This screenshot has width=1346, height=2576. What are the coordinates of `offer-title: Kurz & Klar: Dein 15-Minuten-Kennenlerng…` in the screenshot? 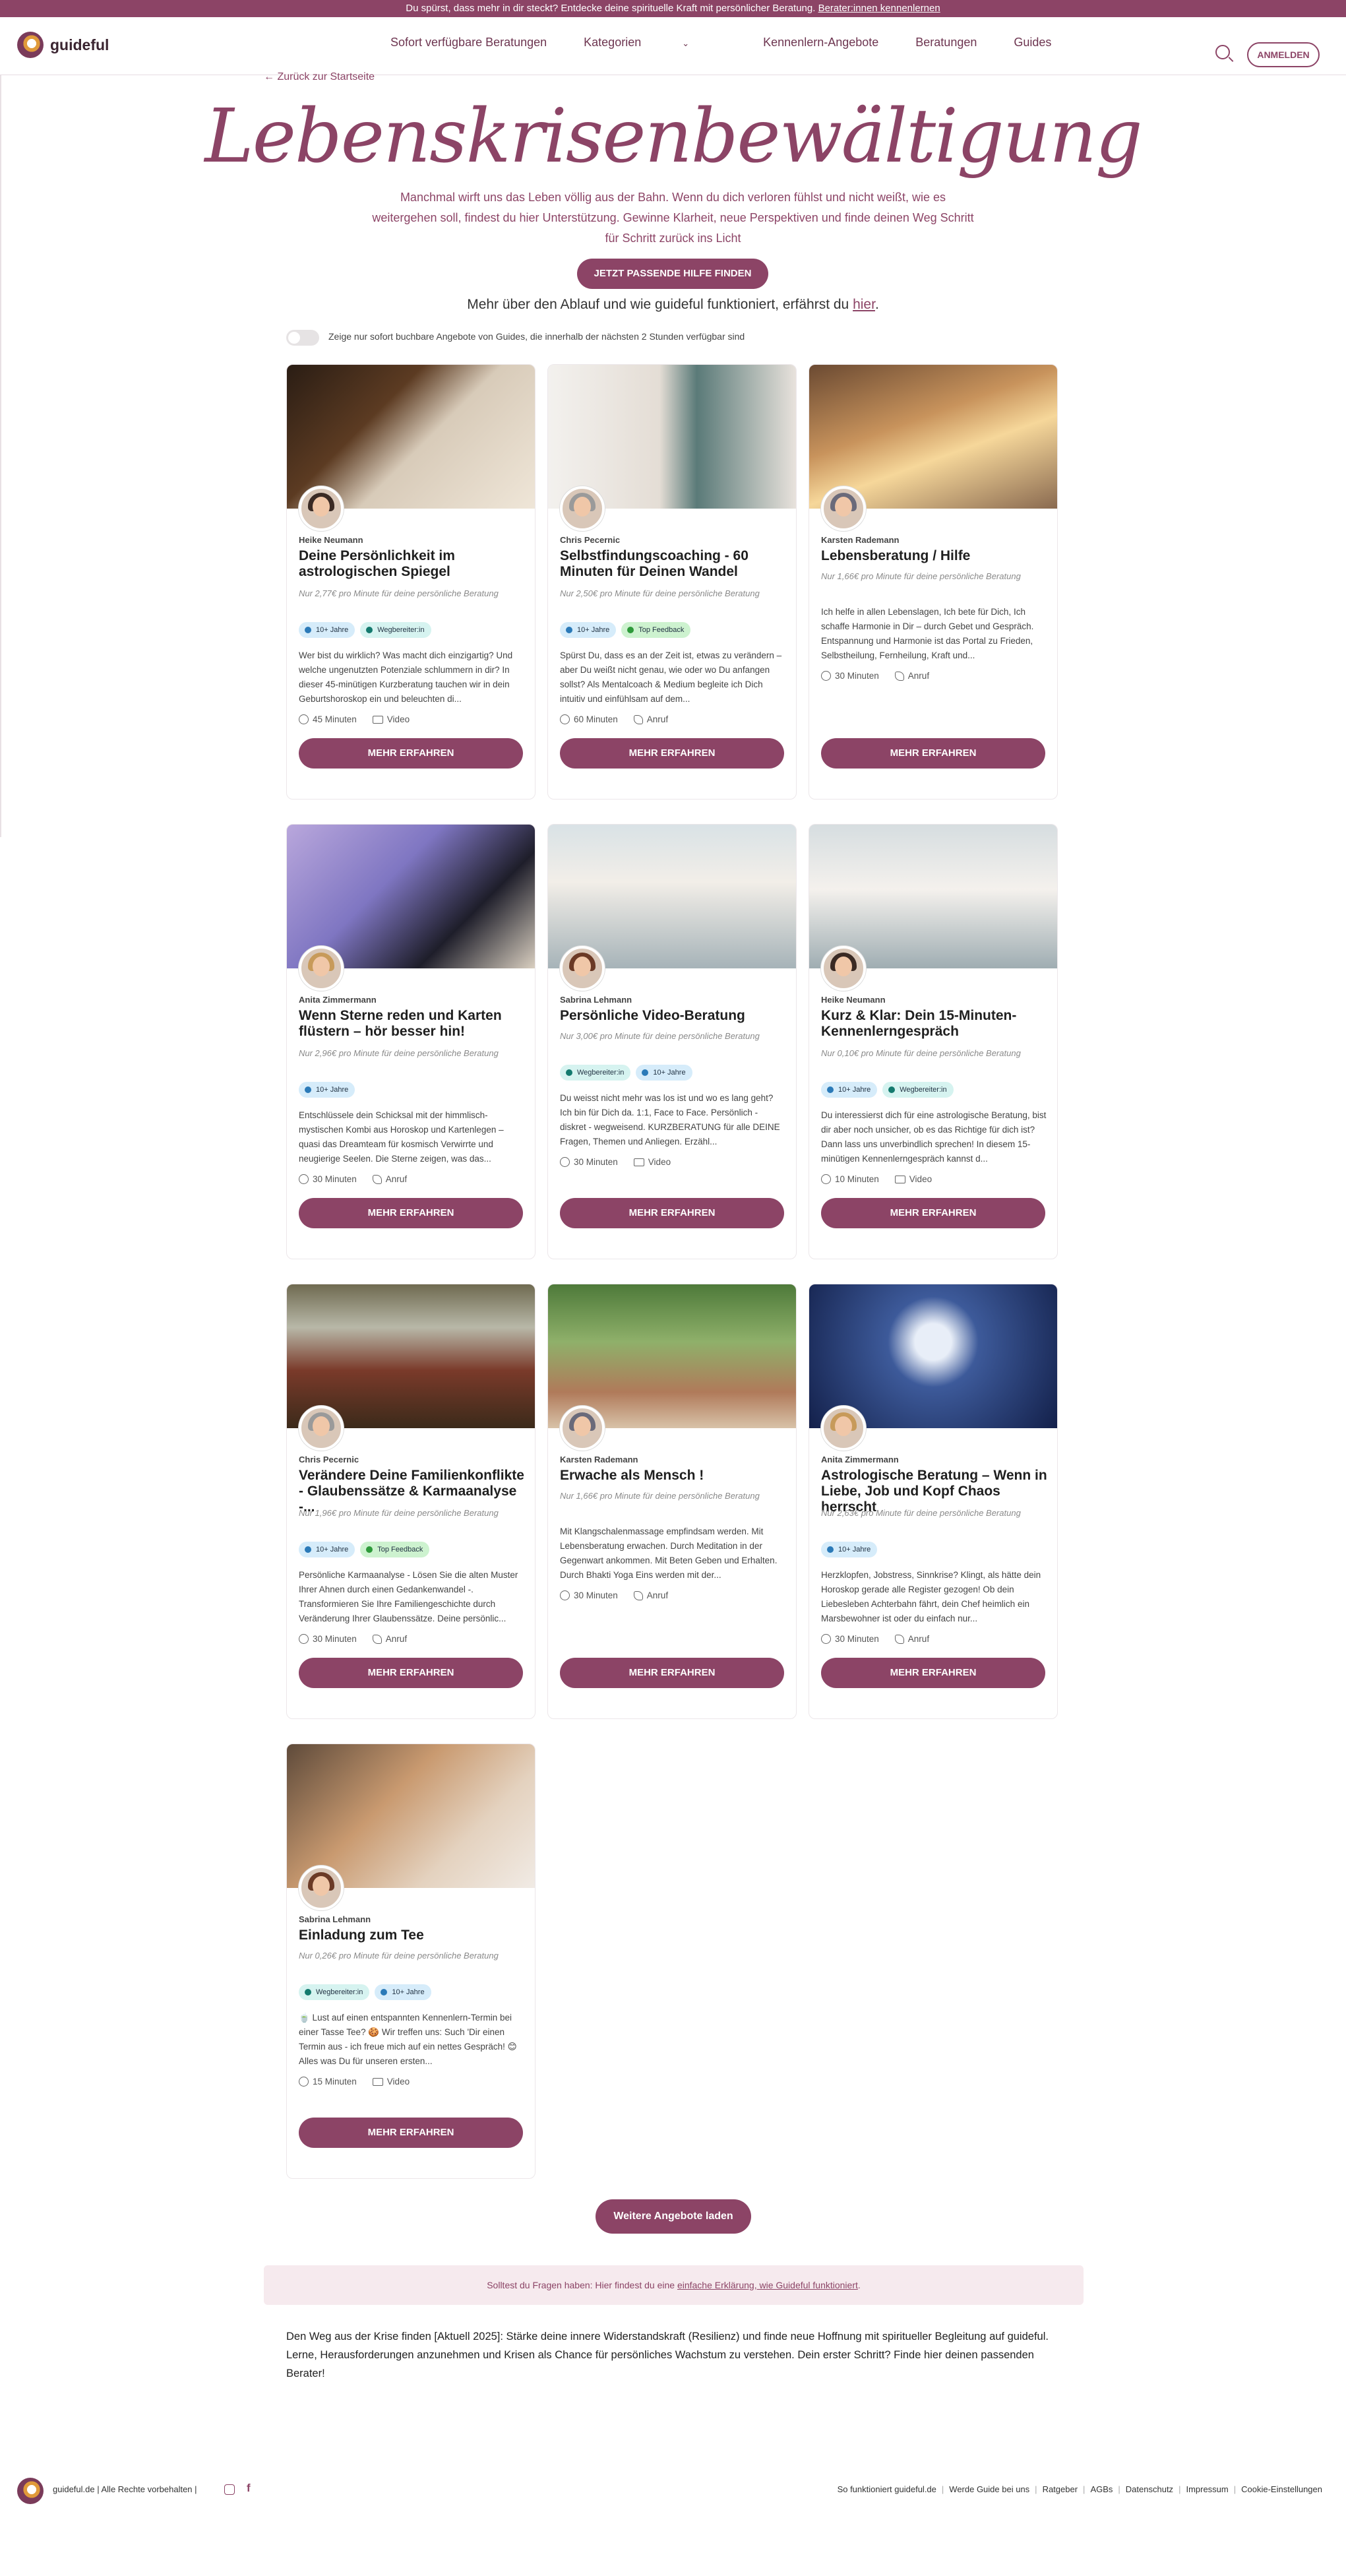 It's located at (934, 1024).